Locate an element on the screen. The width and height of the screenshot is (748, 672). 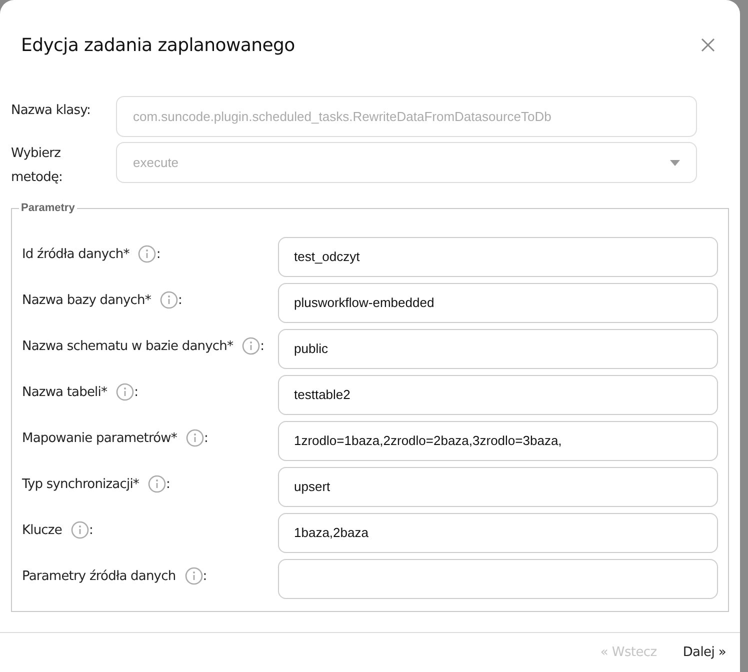
parameter-field is located at coordinates (498, 578).